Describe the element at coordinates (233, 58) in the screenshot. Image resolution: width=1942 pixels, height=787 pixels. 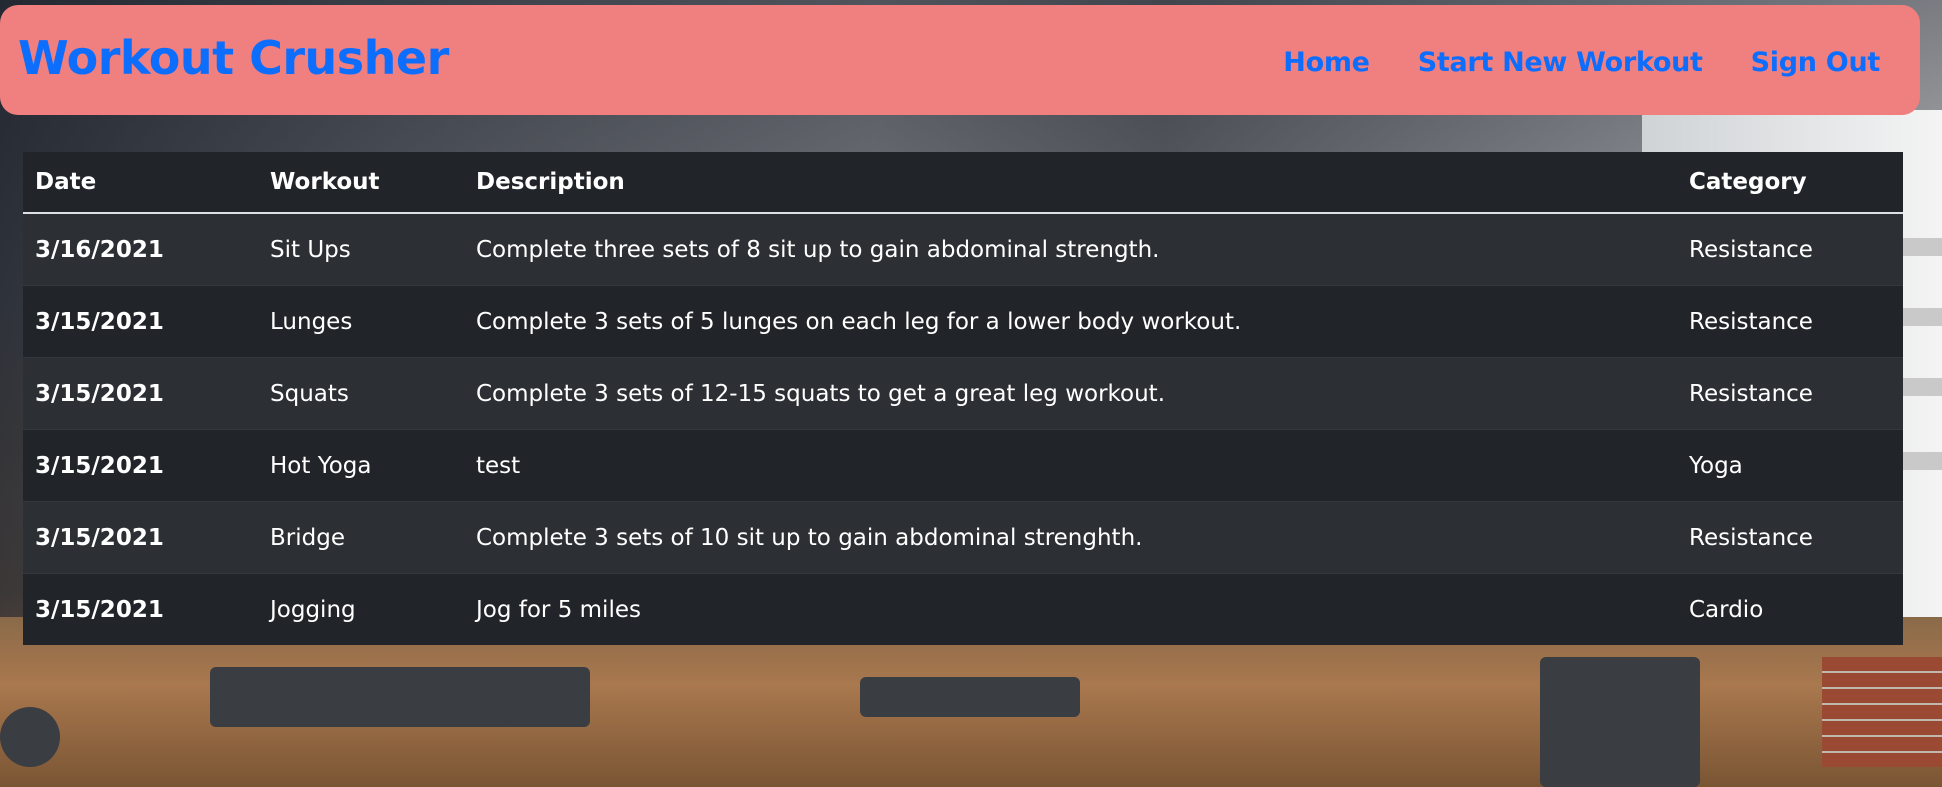
I see `brand-logo: Workout Crusher` at that location.